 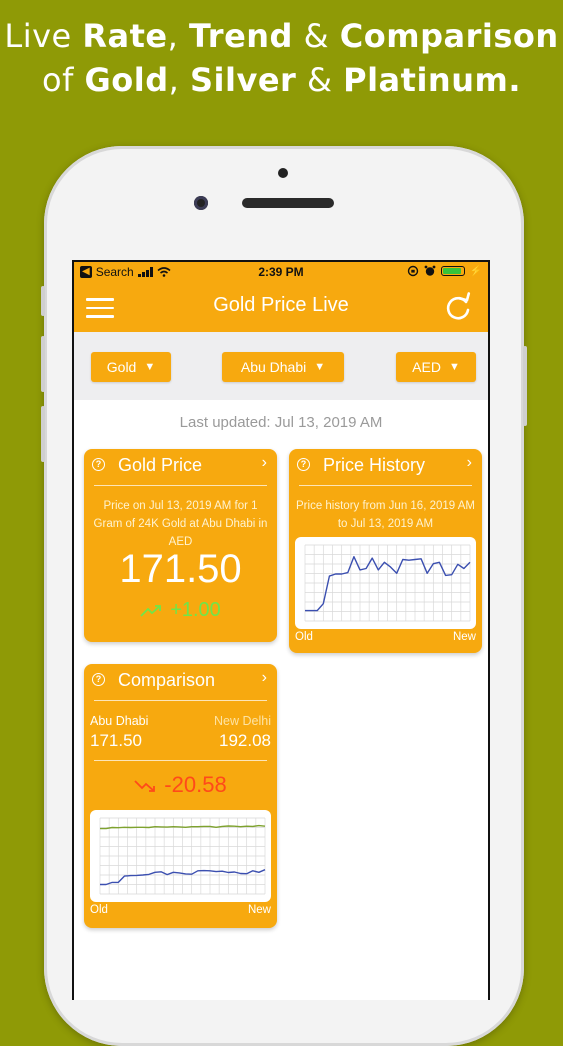 I want to click on comparison-difference: -20.58, so click(x=180, y=785).